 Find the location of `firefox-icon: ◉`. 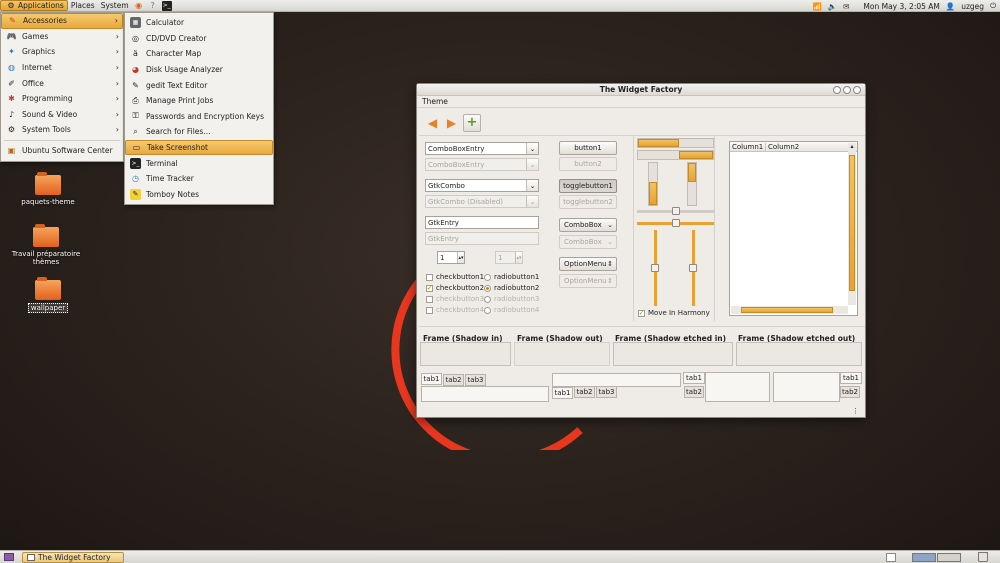

firefox-icon: ◉ is located at coordinates (139, 6).